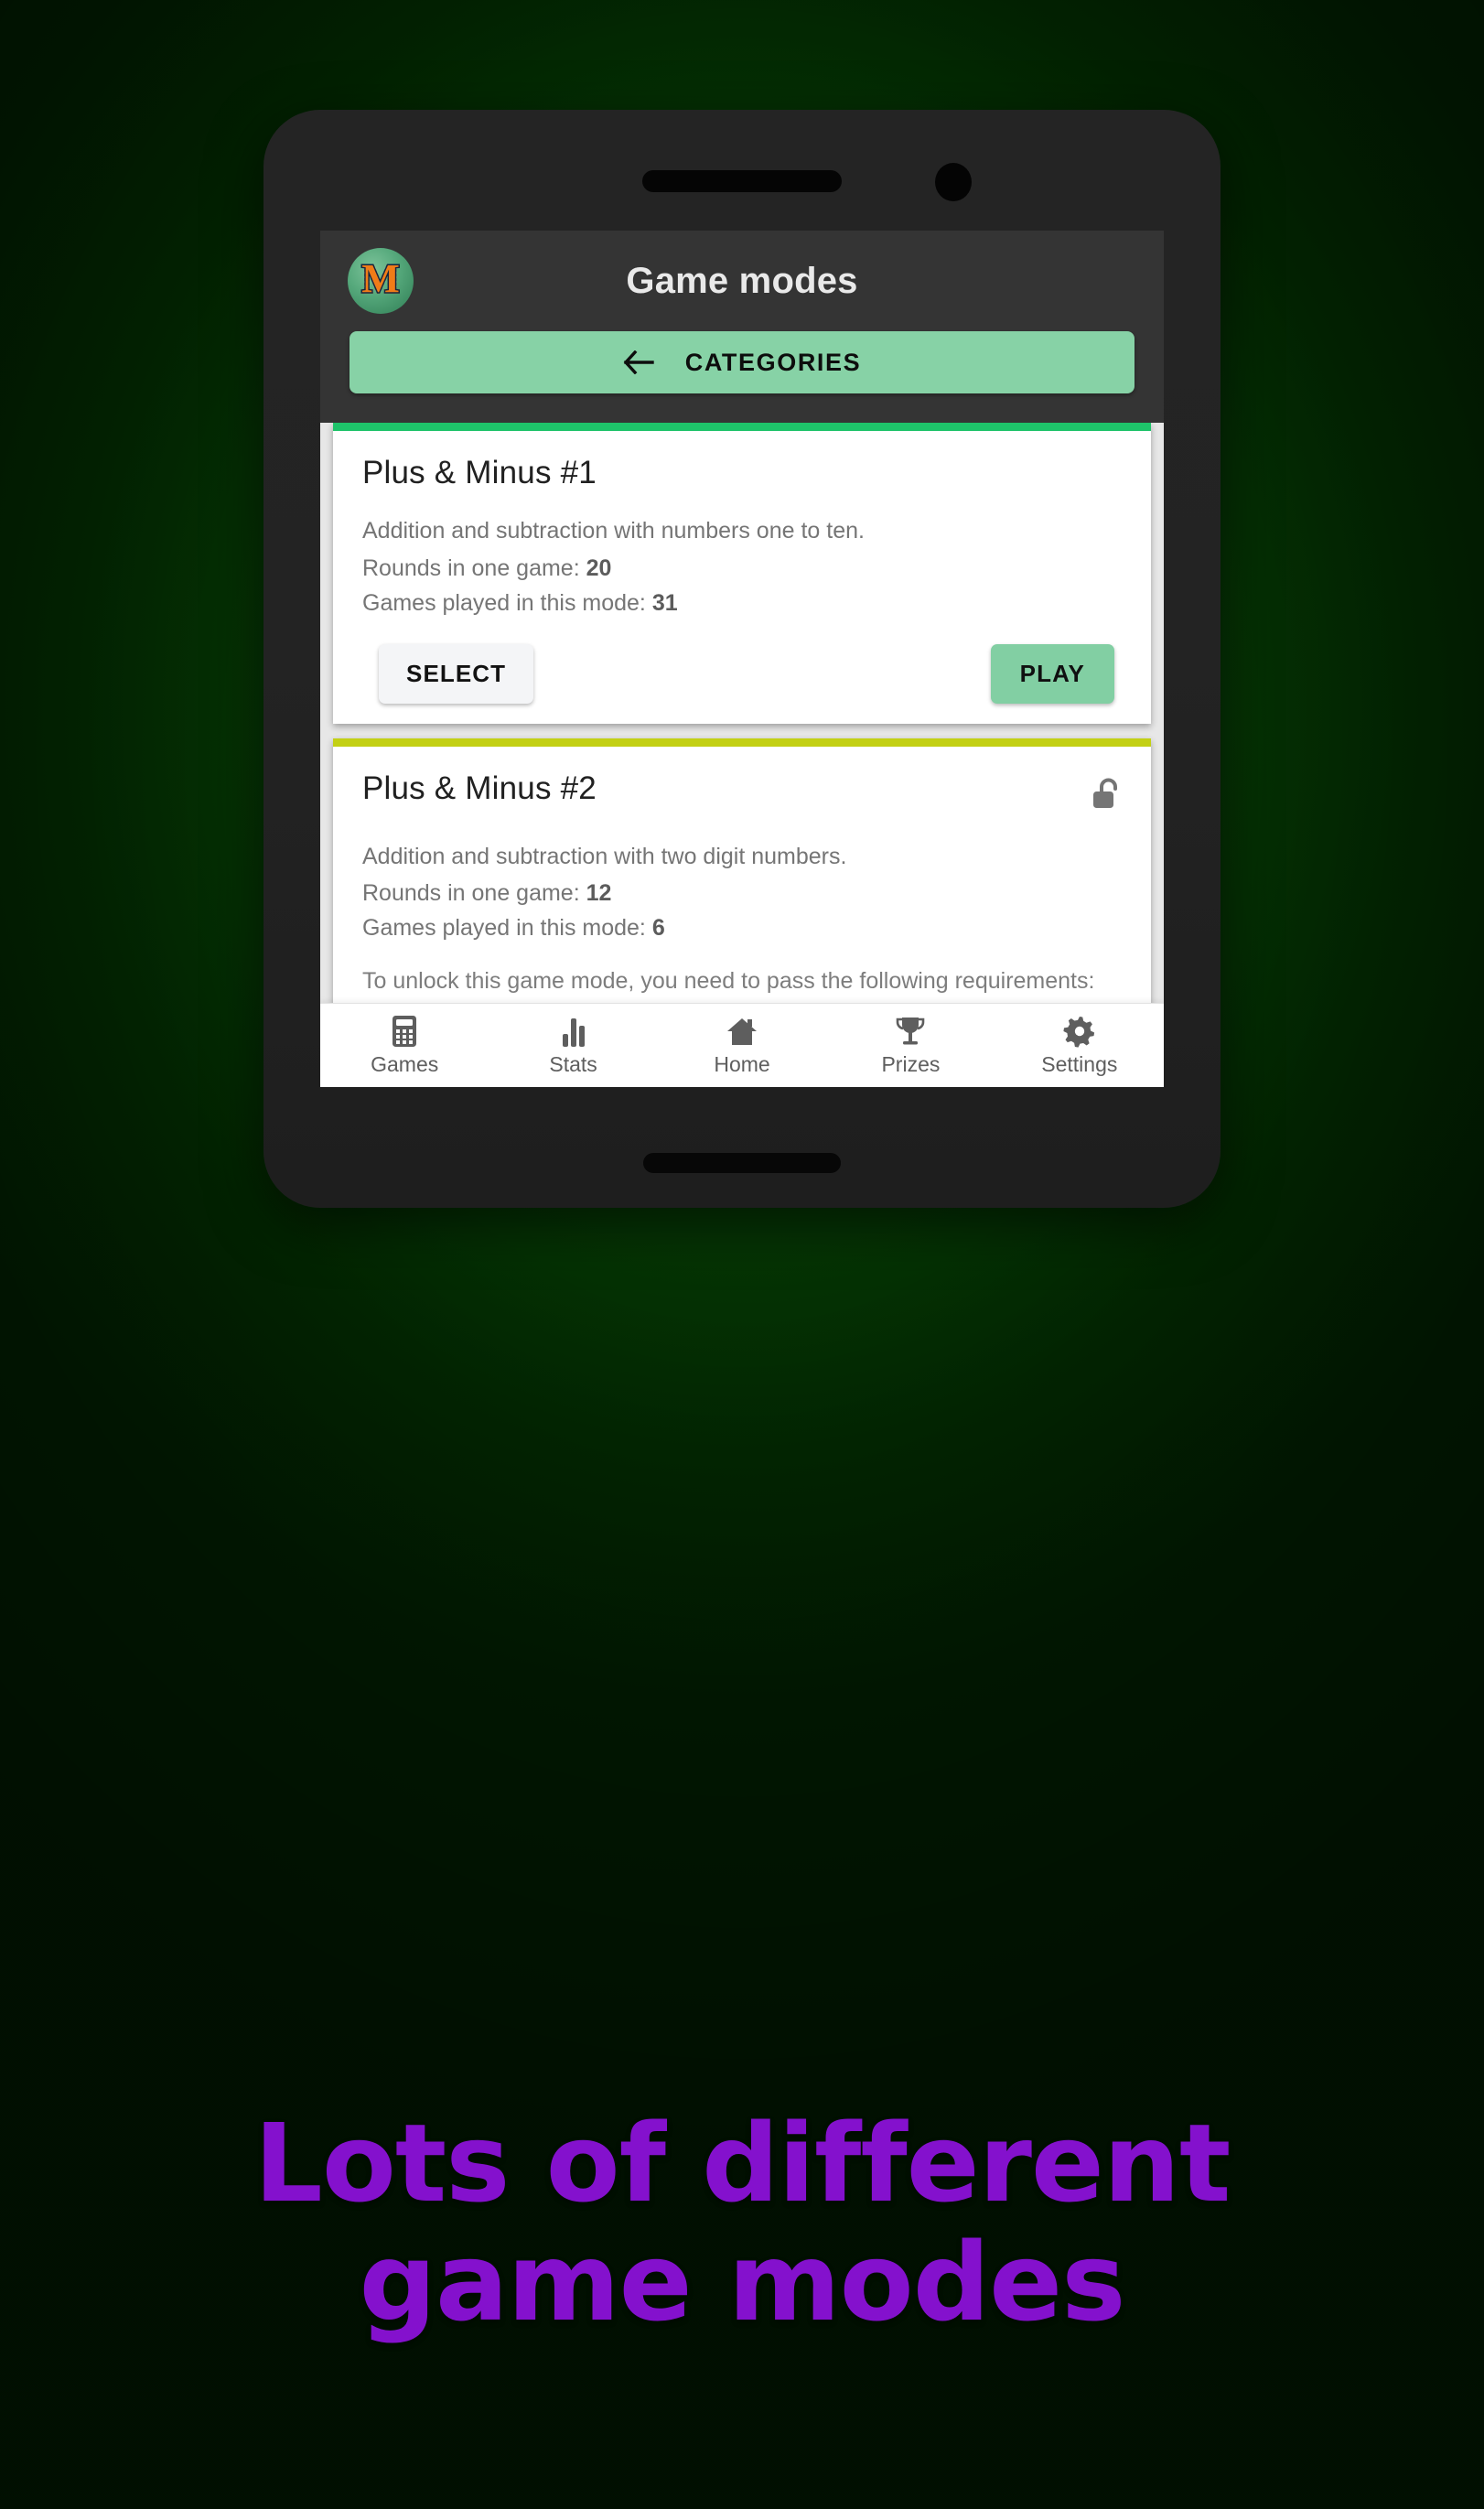 This screenshot has width=1484, height=2509. I want to click on rounds-stat: Rounds in one game: 12, so click(742, 893).